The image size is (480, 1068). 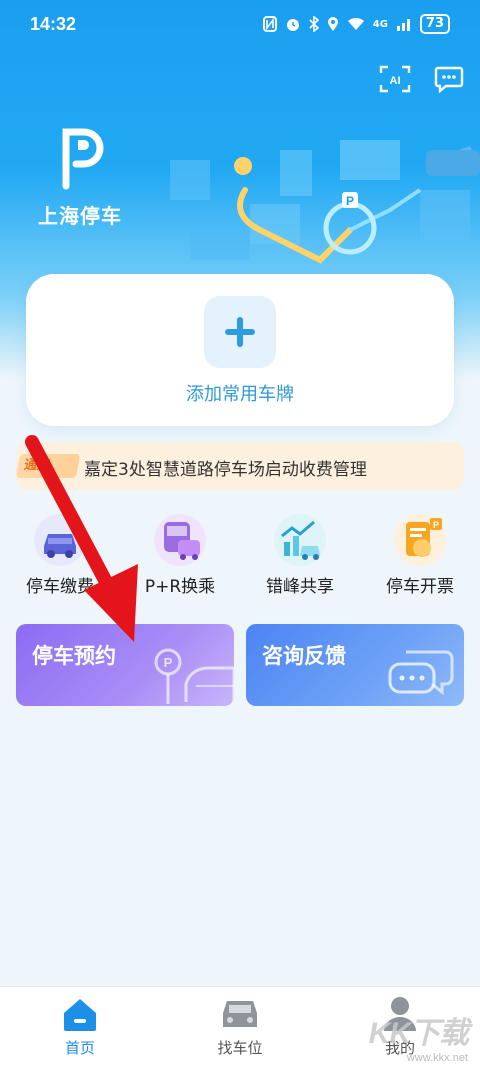 What do you see at coordinates (74, 656) in the screenshot?
I see `parking-reservation-title: 停车预约` at bounding box center [74, 656].